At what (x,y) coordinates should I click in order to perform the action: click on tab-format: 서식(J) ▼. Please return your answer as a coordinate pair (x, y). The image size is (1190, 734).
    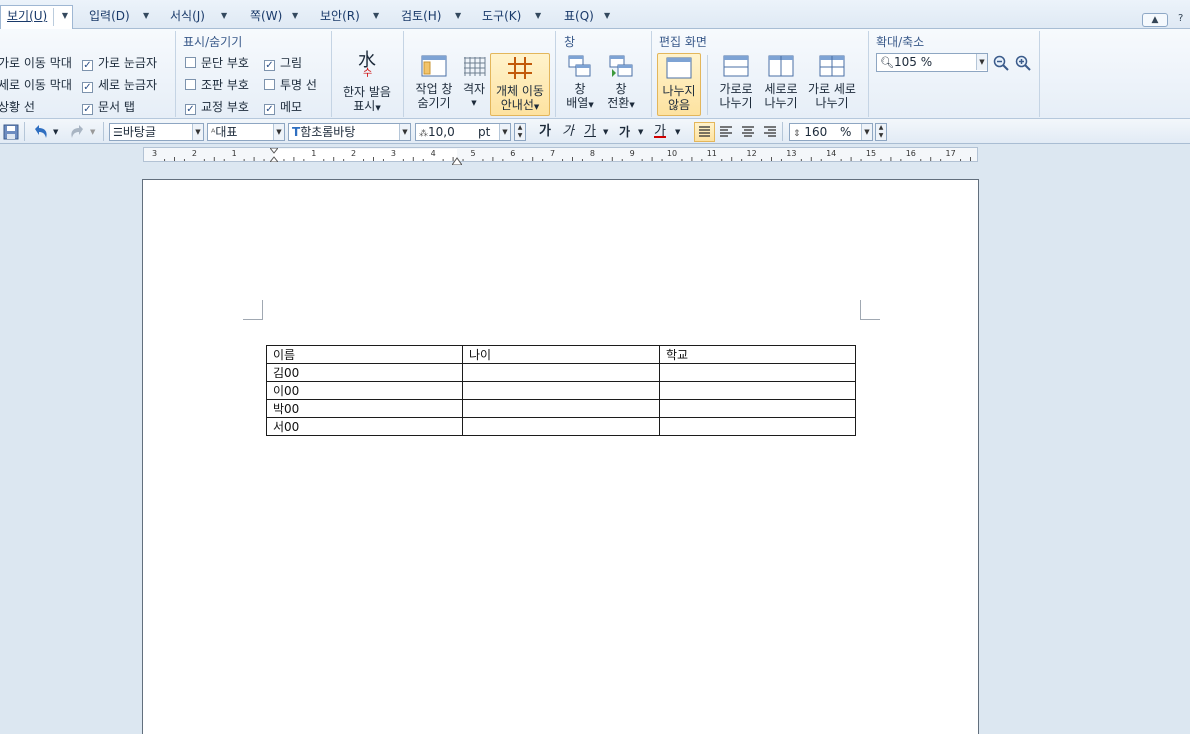
    Looking at the image, I should click on (201, 17).